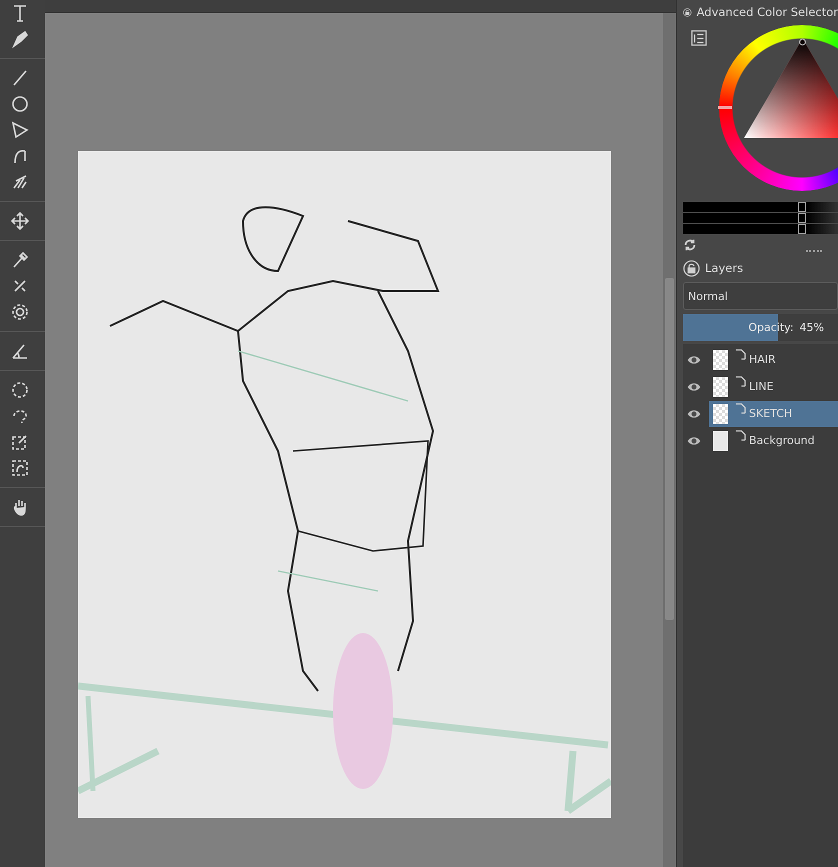 Image resolution: width=838 pixels, height=867 pixels. I want to click on layer-item: Background, so click(773, 441).